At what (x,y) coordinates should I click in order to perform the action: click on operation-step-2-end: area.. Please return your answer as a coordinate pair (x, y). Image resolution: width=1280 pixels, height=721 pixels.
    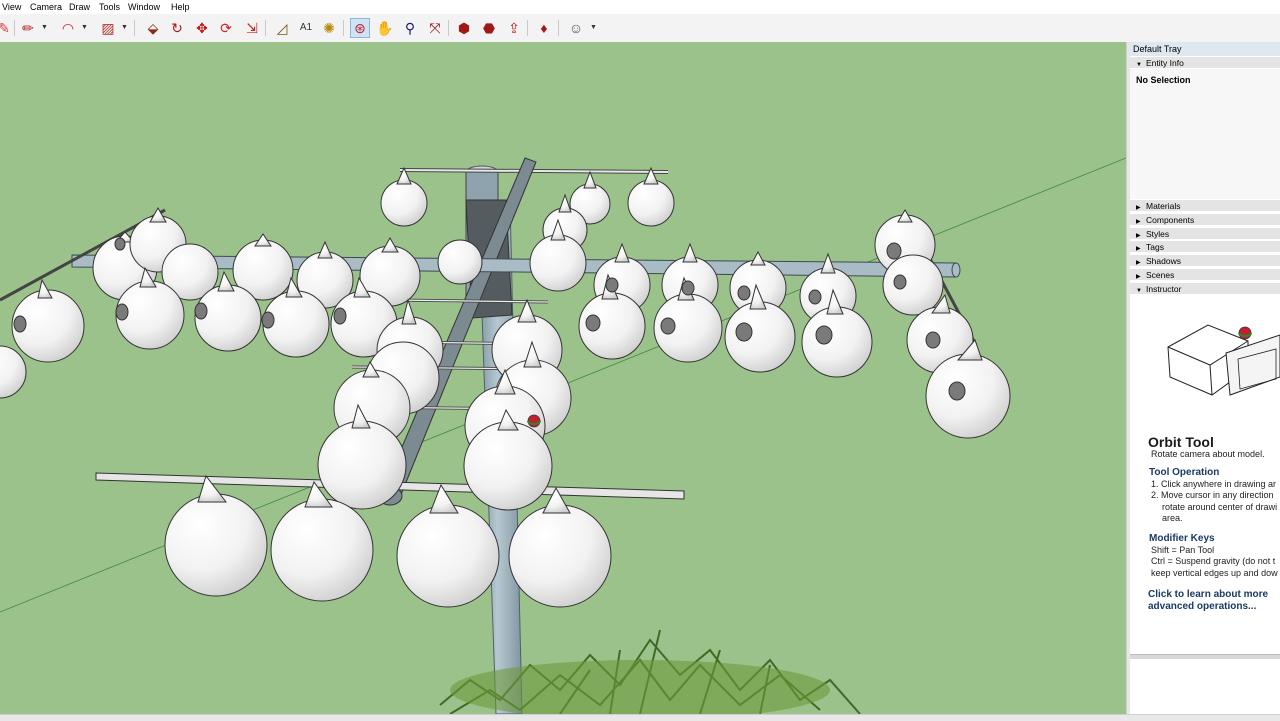
    Looking at the image, I should click on (1172, 518).